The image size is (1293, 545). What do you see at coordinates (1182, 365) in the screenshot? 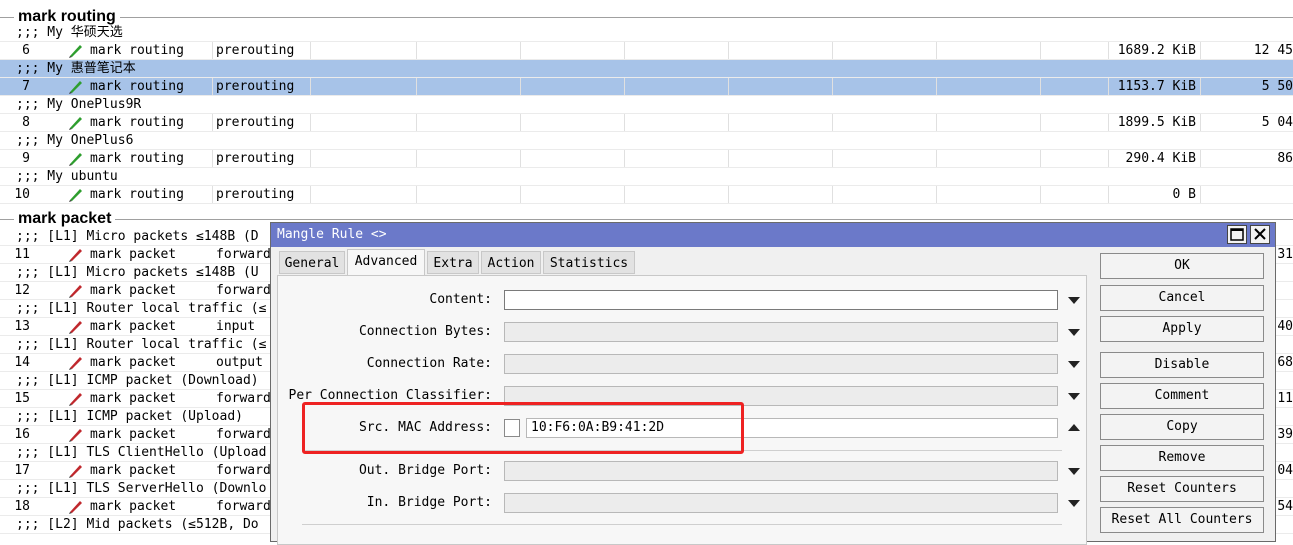
I see `disable-button: Disable` at bounding box center [1182, 365].